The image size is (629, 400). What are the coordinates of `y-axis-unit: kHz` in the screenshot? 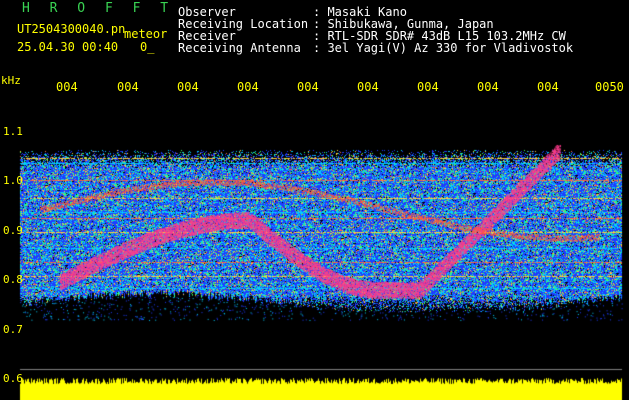 It's located at (11, 80).